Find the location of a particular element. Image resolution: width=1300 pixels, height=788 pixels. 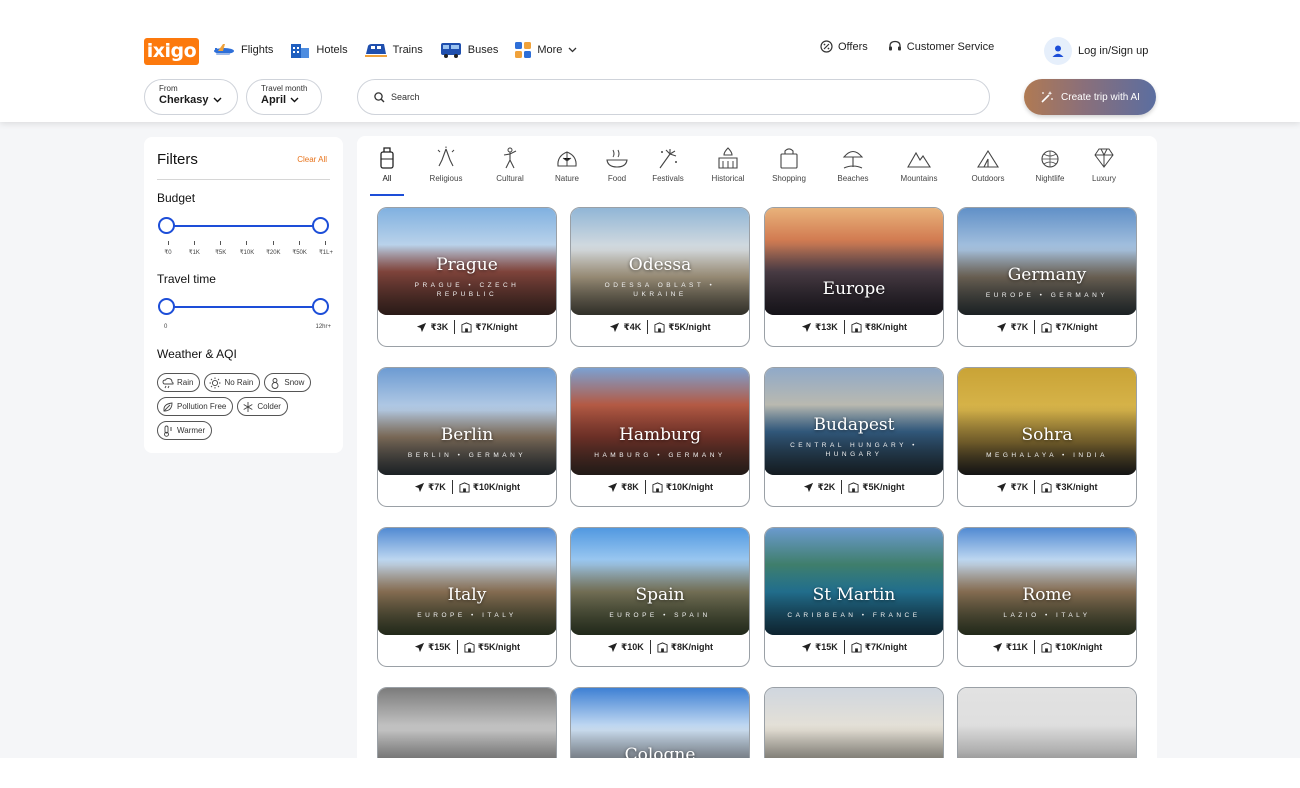

travel-month: April is located at coordinates (274, 100).